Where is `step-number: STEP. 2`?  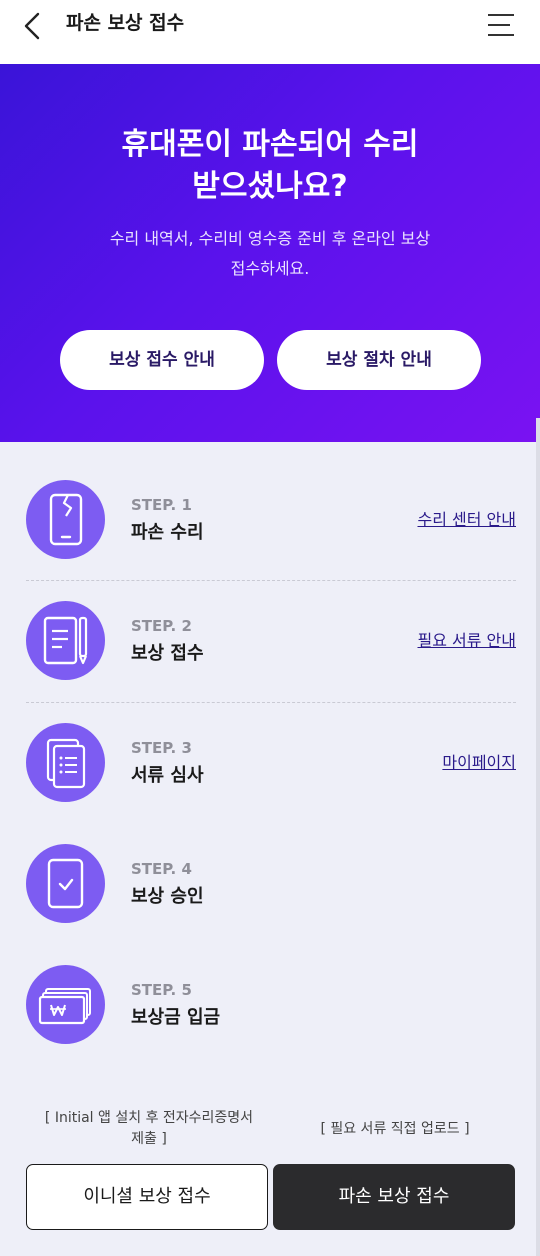 step-number: STEP. 2 is located at coordinates (161, 626).